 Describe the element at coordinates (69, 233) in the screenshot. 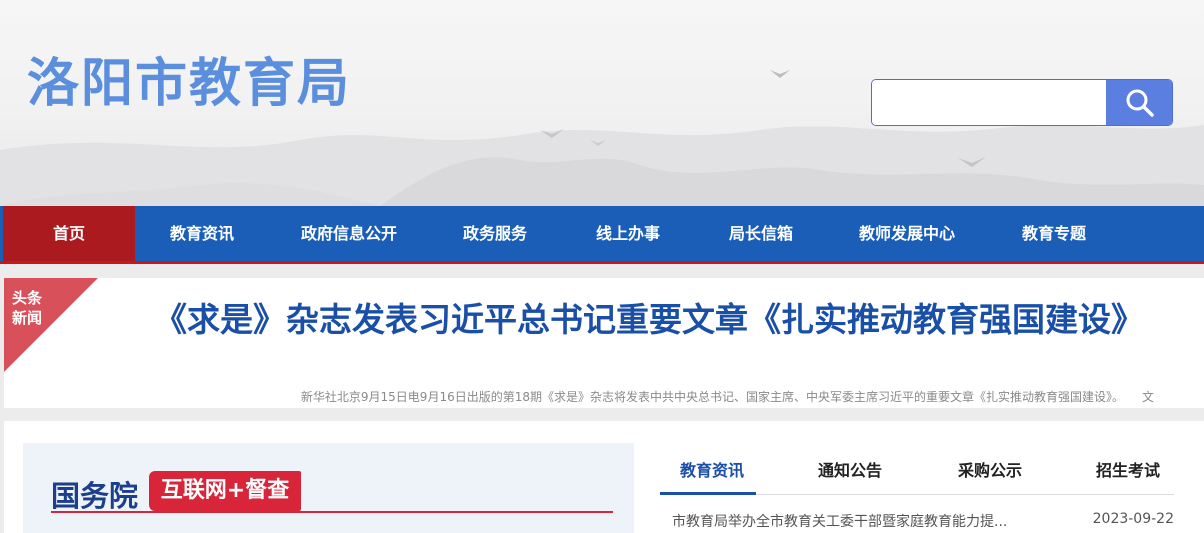

I see `nav-item-home: 首页` at that location.